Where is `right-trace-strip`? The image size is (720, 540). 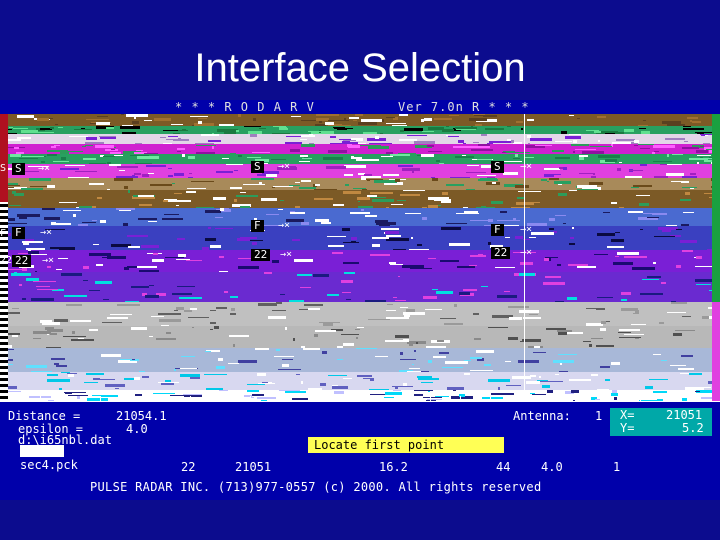 right-trace-strip is located at coordinates (716, 208).